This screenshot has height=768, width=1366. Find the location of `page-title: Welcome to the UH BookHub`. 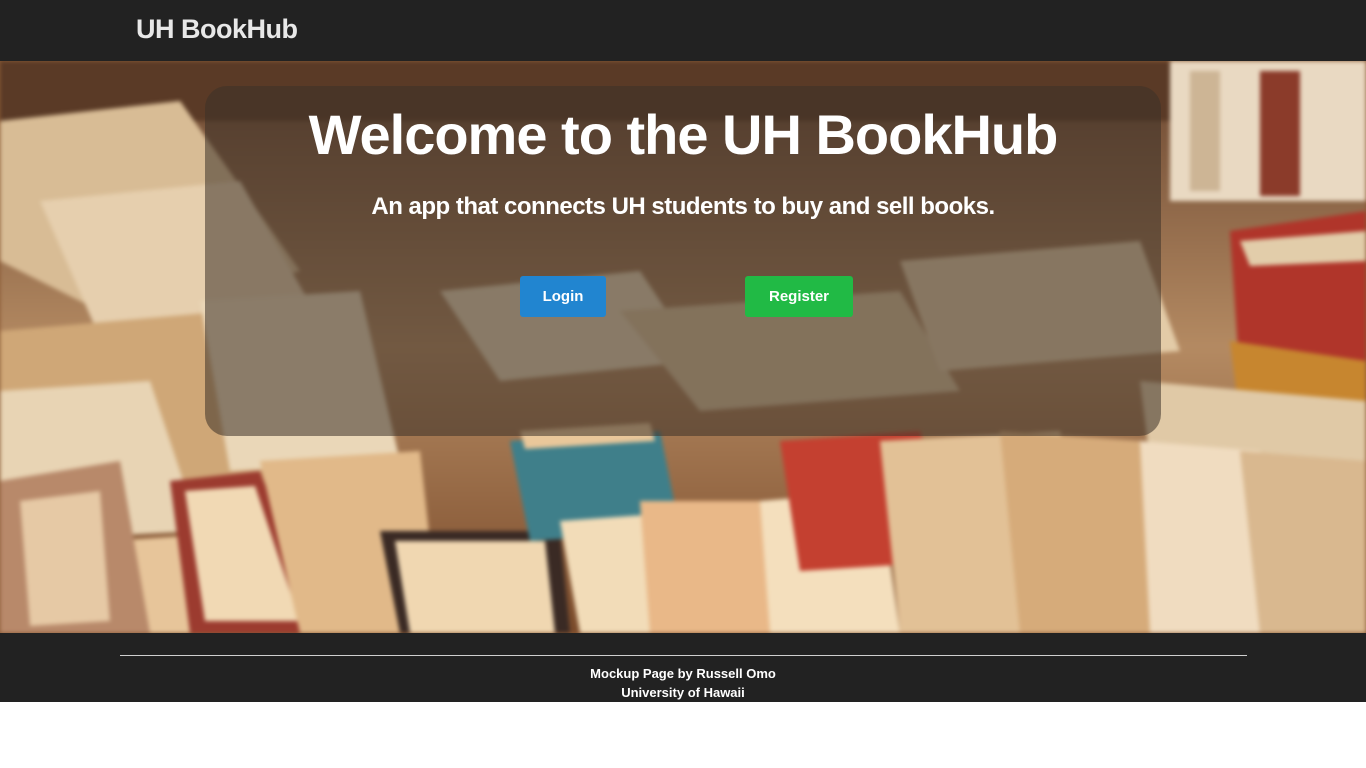

page-title: Welcome to the UH BookHub is located at coordinates (683, 134).